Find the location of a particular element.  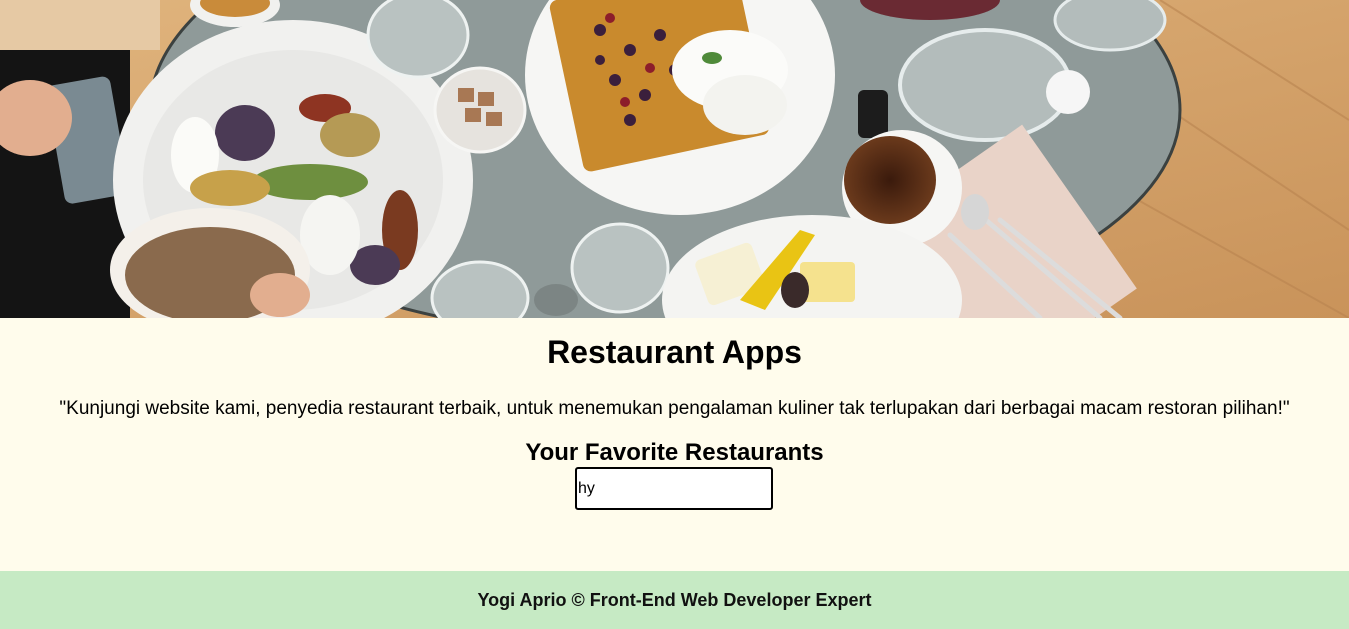

page-title: Restaurant Apps is located at coordinates (674, 352).